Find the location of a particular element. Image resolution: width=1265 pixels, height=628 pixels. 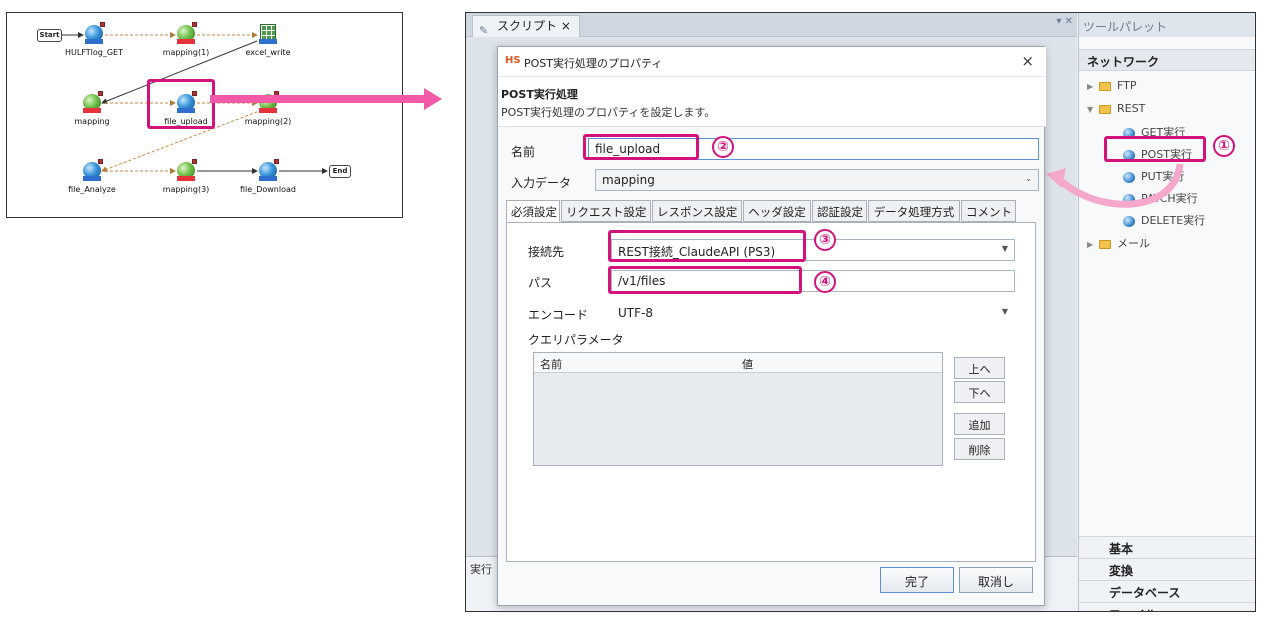

node-mapping1: mapping(1) is located at coordinates (186, 39).